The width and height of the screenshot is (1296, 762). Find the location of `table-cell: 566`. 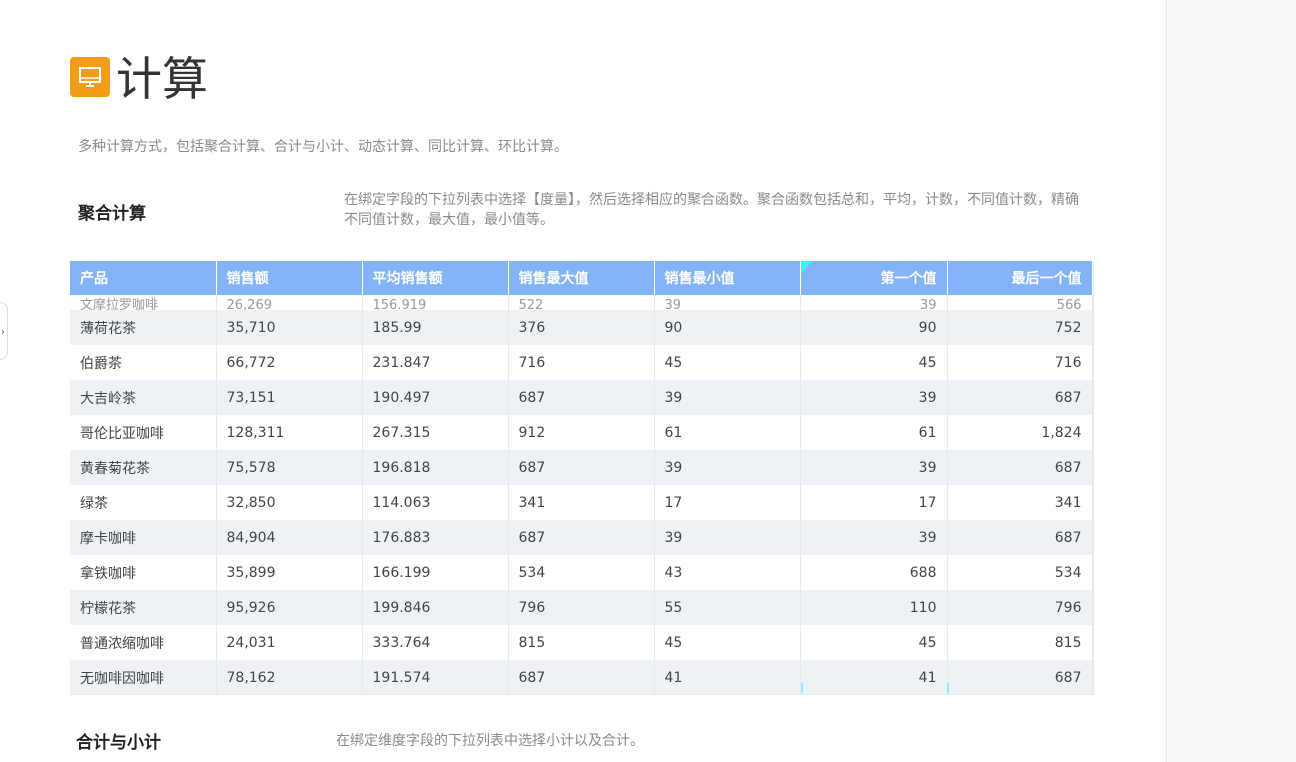

table-cell: 566 is located at coordinates (1020, 302).